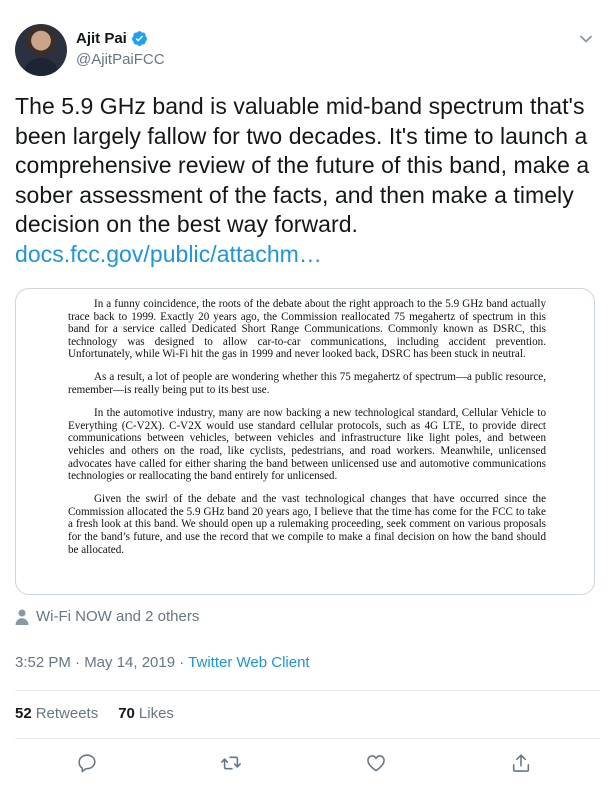 This screenshot has width=615, height=793. I want to click on client-link: Twitter Web Client, so click(248, 662).